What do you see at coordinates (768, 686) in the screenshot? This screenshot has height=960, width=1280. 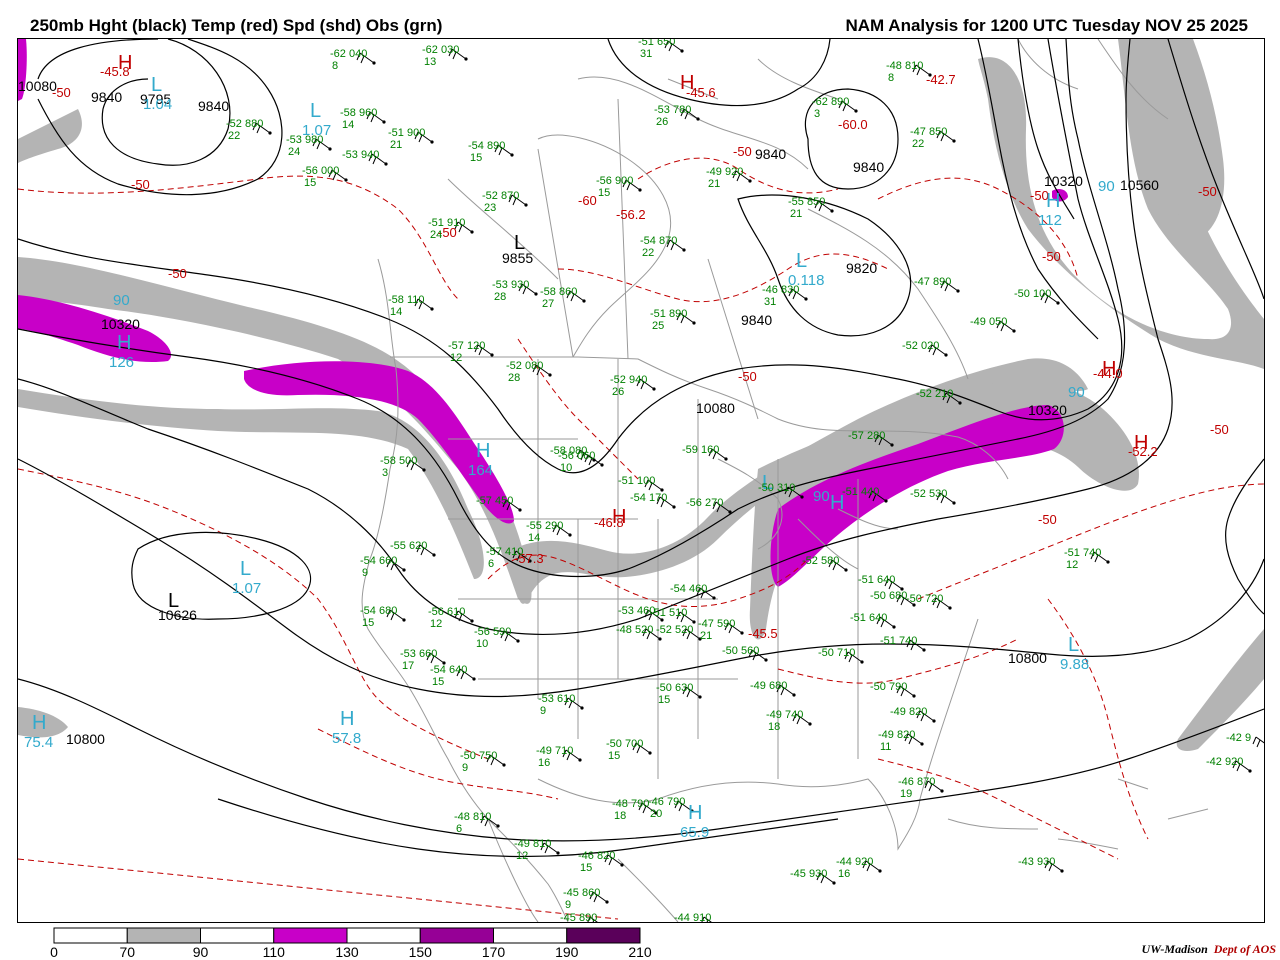 I see `station-temp-height: -49 680` at bounding box center [768, 686].